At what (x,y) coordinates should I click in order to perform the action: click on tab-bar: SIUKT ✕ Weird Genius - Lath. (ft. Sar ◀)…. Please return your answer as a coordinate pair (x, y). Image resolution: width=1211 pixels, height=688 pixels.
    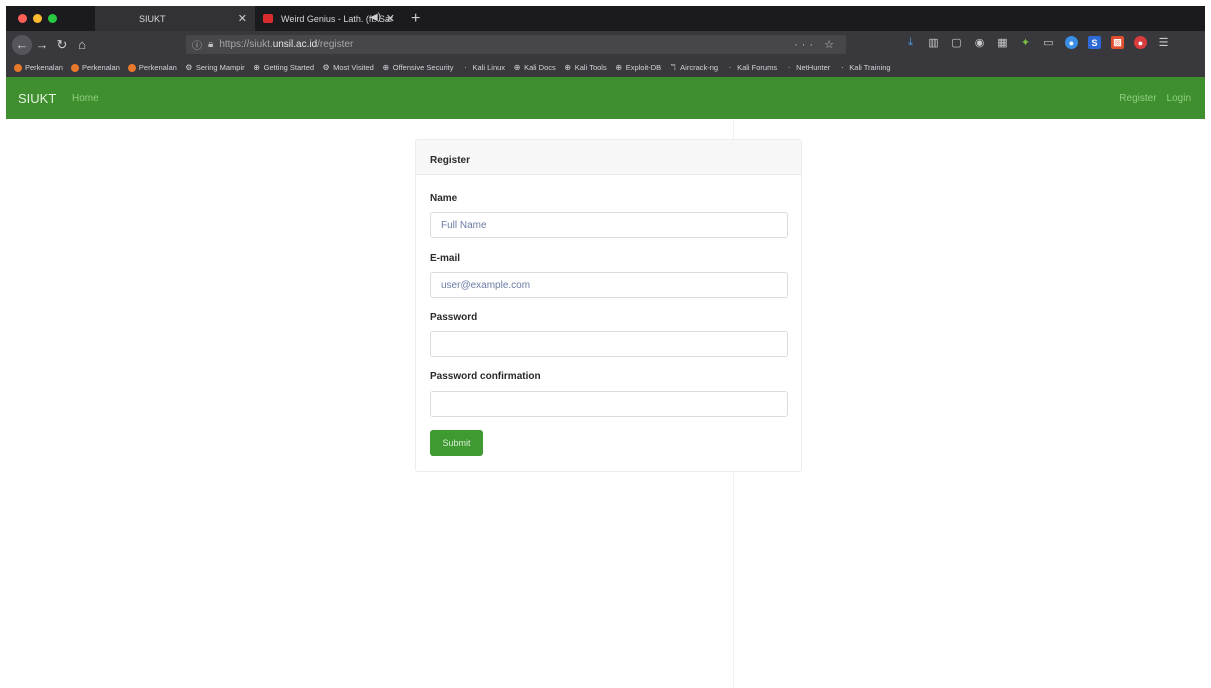
    Looking at the image, I should click on (605, 18).